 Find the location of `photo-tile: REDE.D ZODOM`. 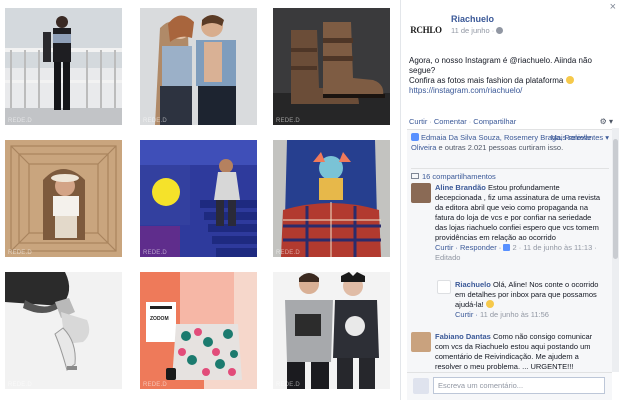

photo-tile: REDE.D ZODOM is located at coordinates (198, 330).